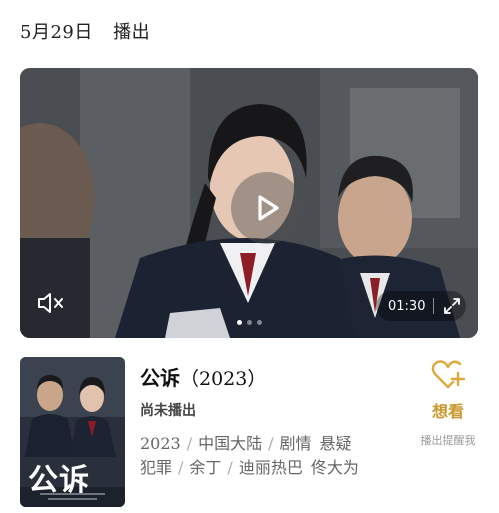 Image resolution: width=499 pixels, height=513 pixels. Describe the element at coordinates (334, 467) in the screenshot. I see `meta-actor: 佟大为` at that location.